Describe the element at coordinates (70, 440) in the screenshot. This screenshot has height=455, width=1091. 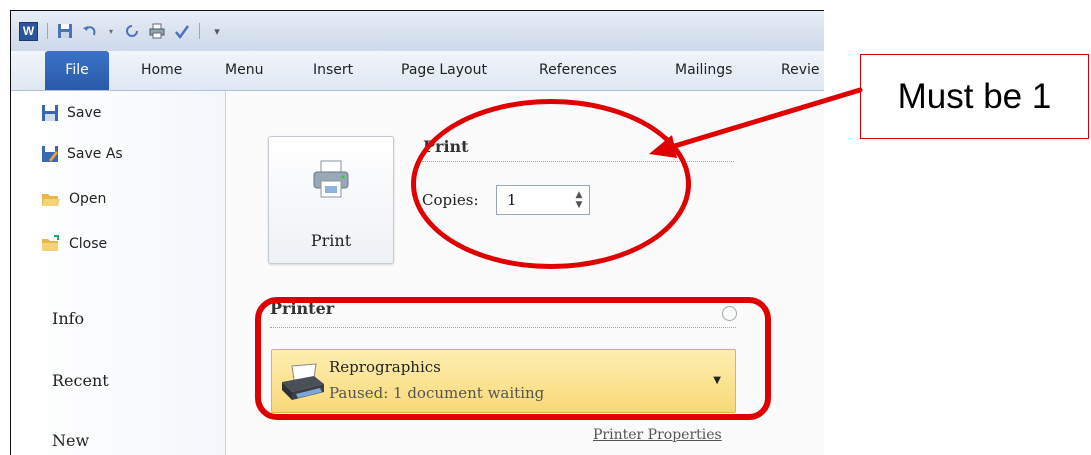
I see `nav-new: New` at that location.